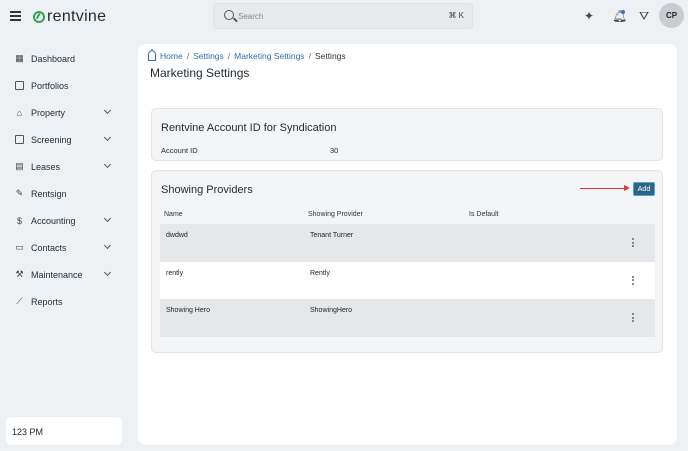  What do you see at coordinates (39, 17) in the screenshot?
I see `rentvine-logo-icon` at bounding box center [39, 17].